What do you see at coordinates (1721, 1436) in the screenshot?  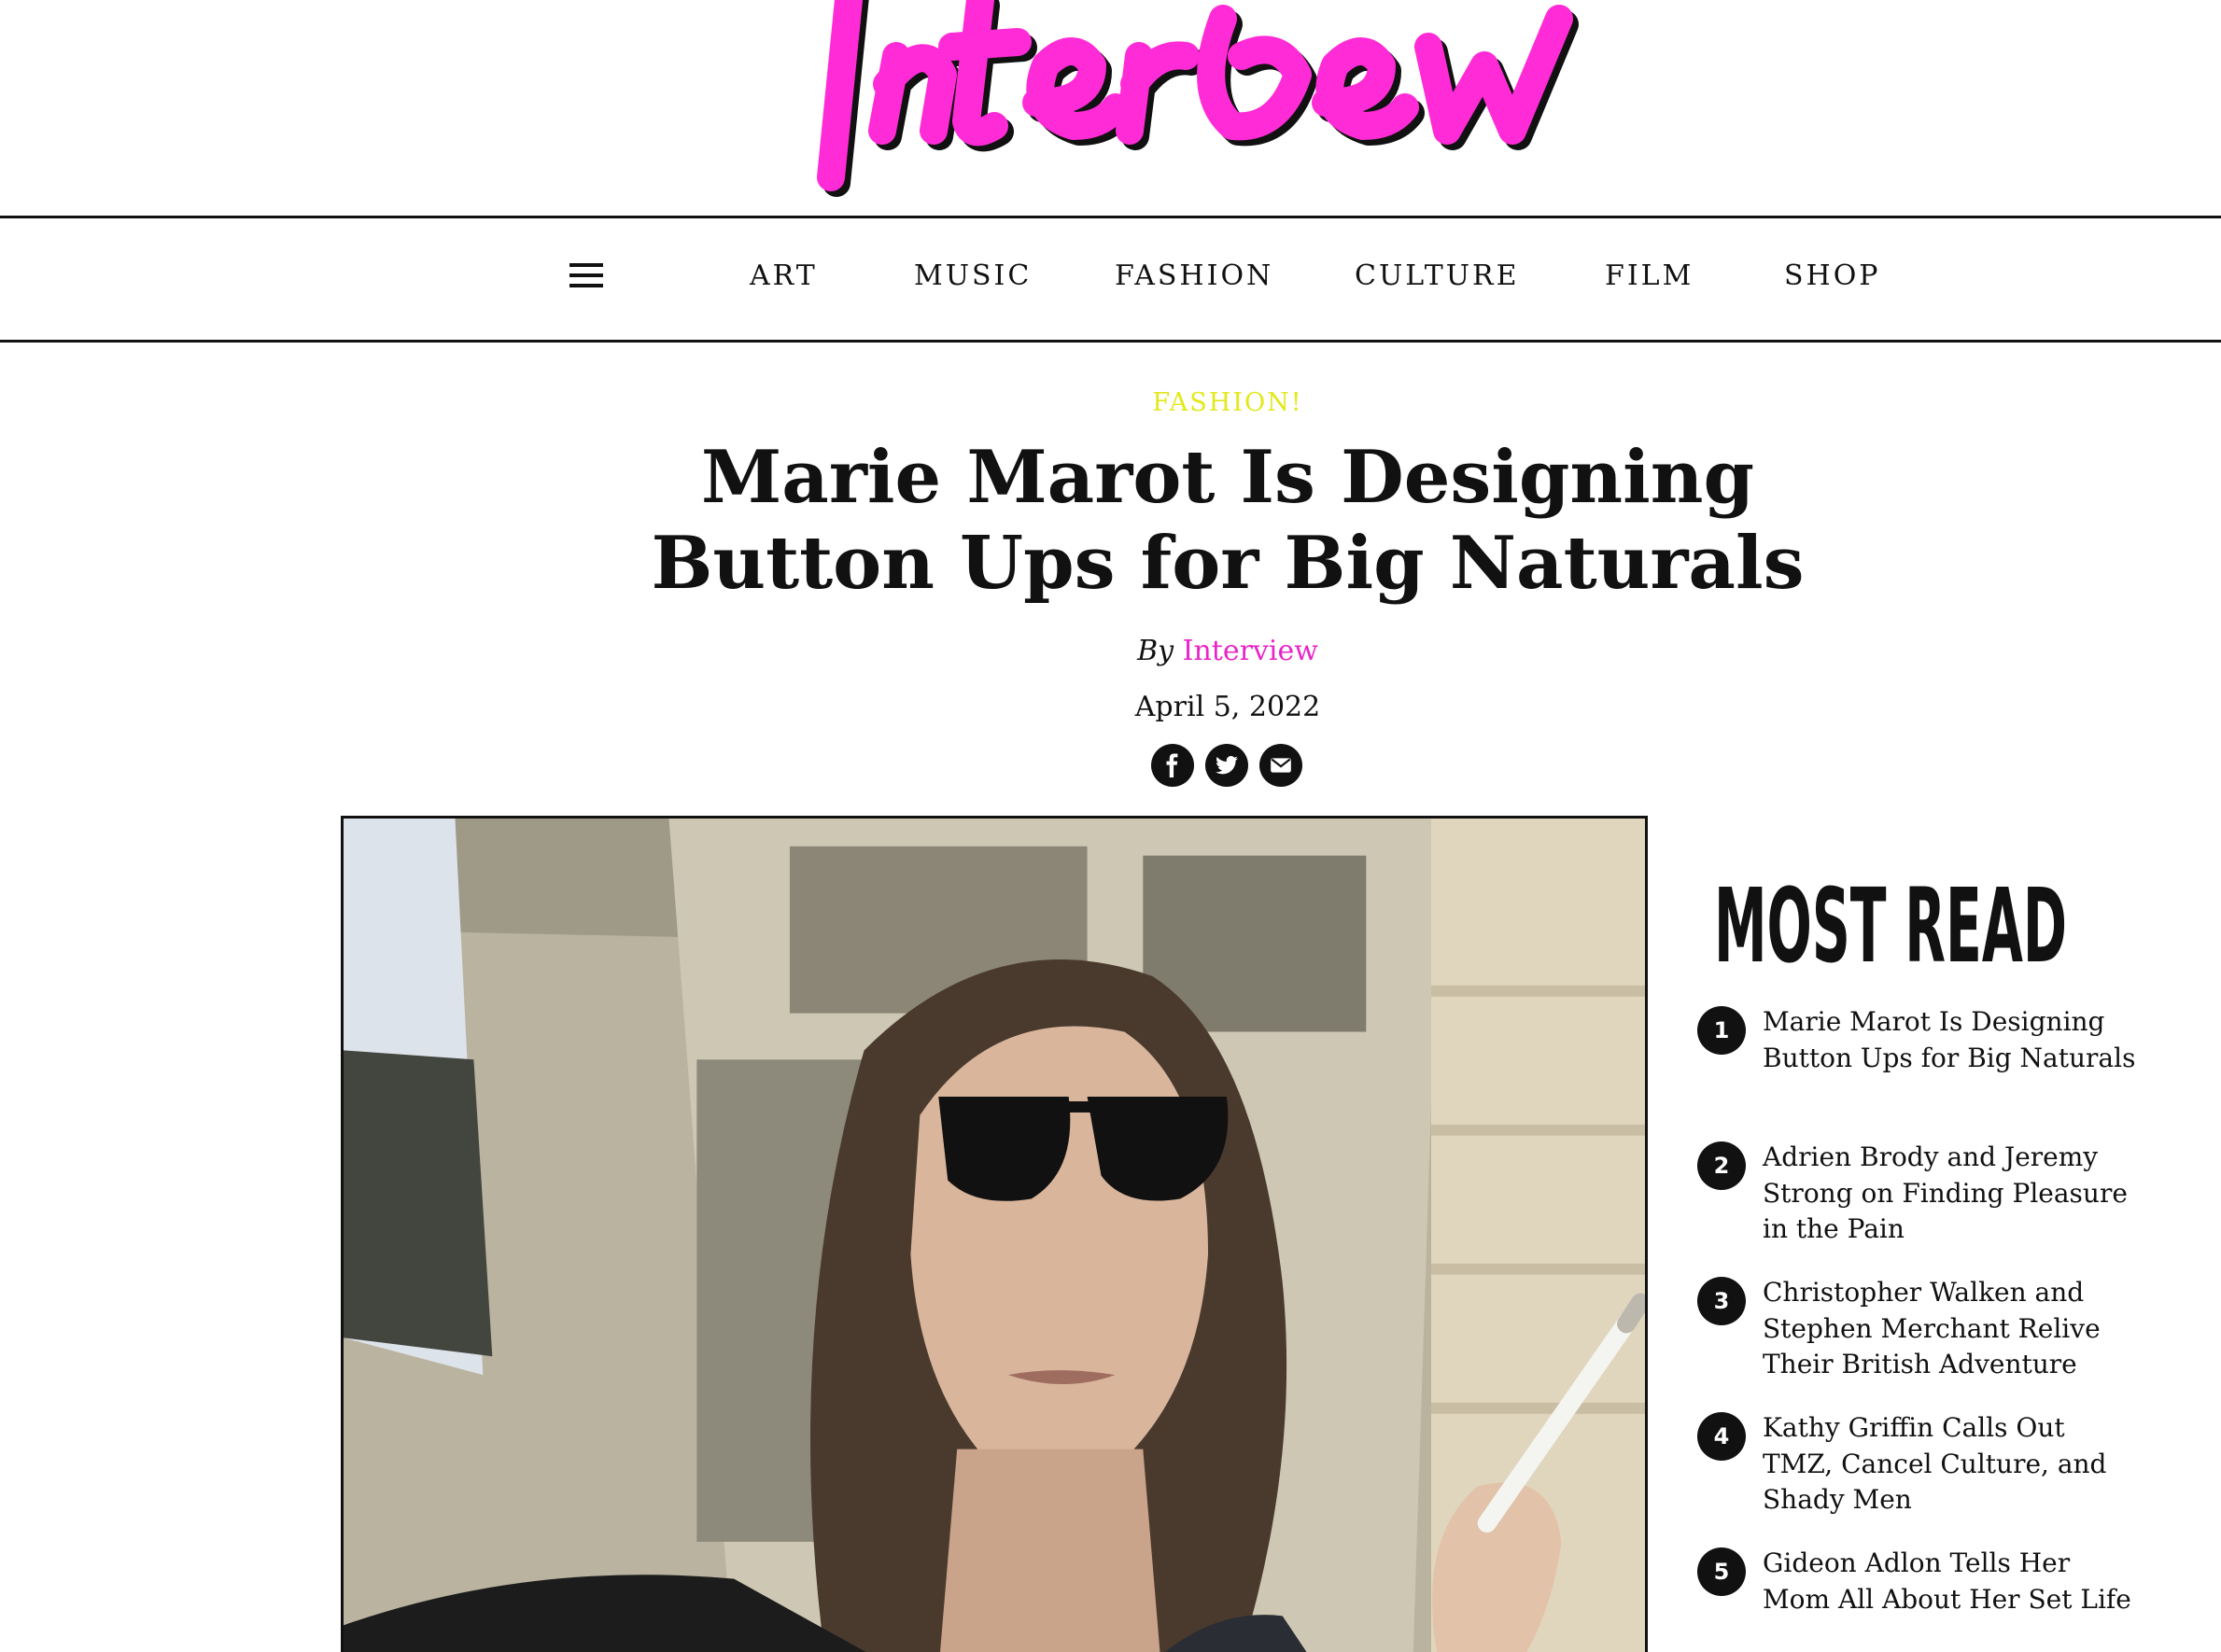 I see `rank-badge: 4` at bounding box center [1721, 1436].